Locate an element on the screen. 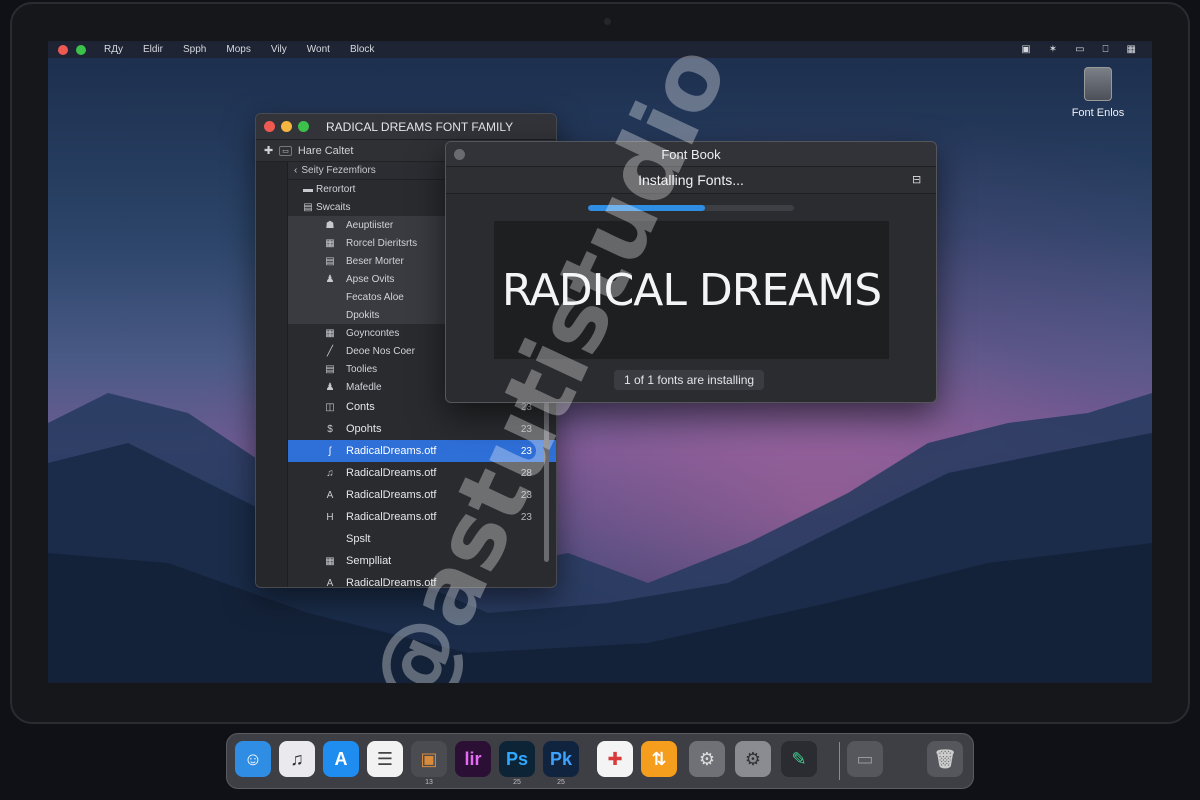 This screenshot has height=800, width=1200. dock-separator is located at coordinates (839, 761).